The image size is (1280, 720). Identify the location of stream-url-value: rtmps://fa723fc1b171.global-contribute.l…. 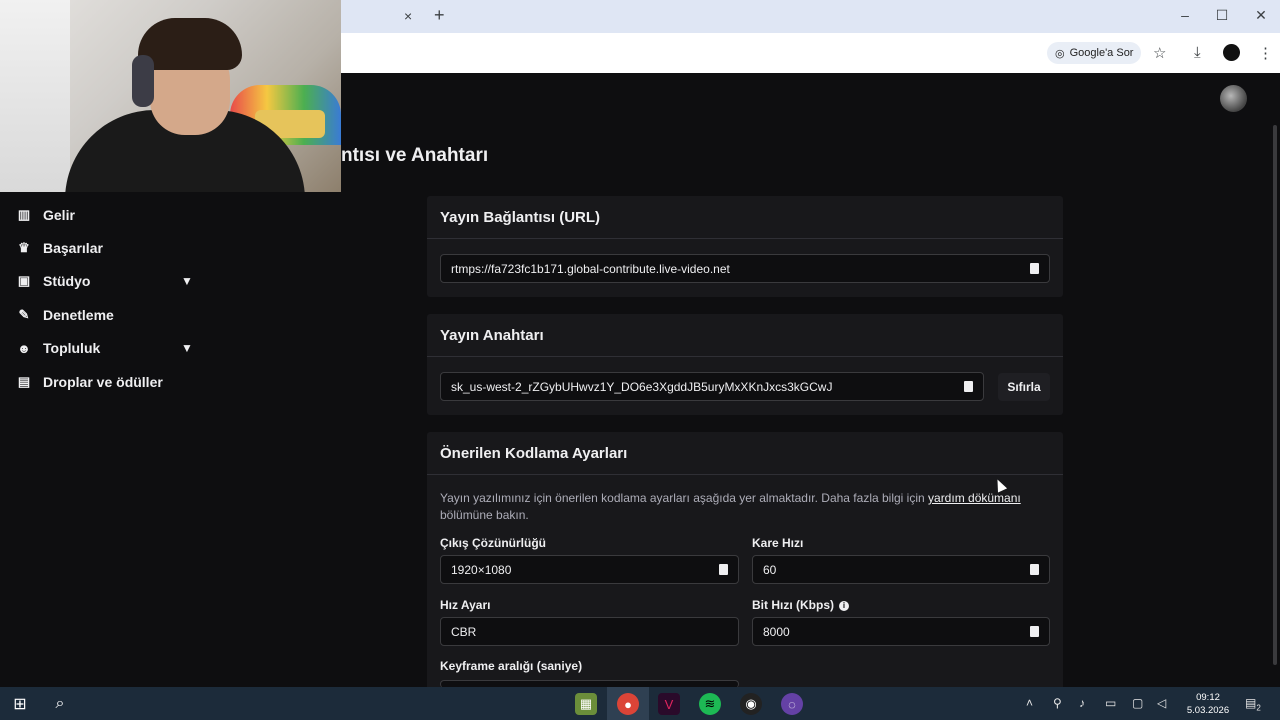
(590, 268).